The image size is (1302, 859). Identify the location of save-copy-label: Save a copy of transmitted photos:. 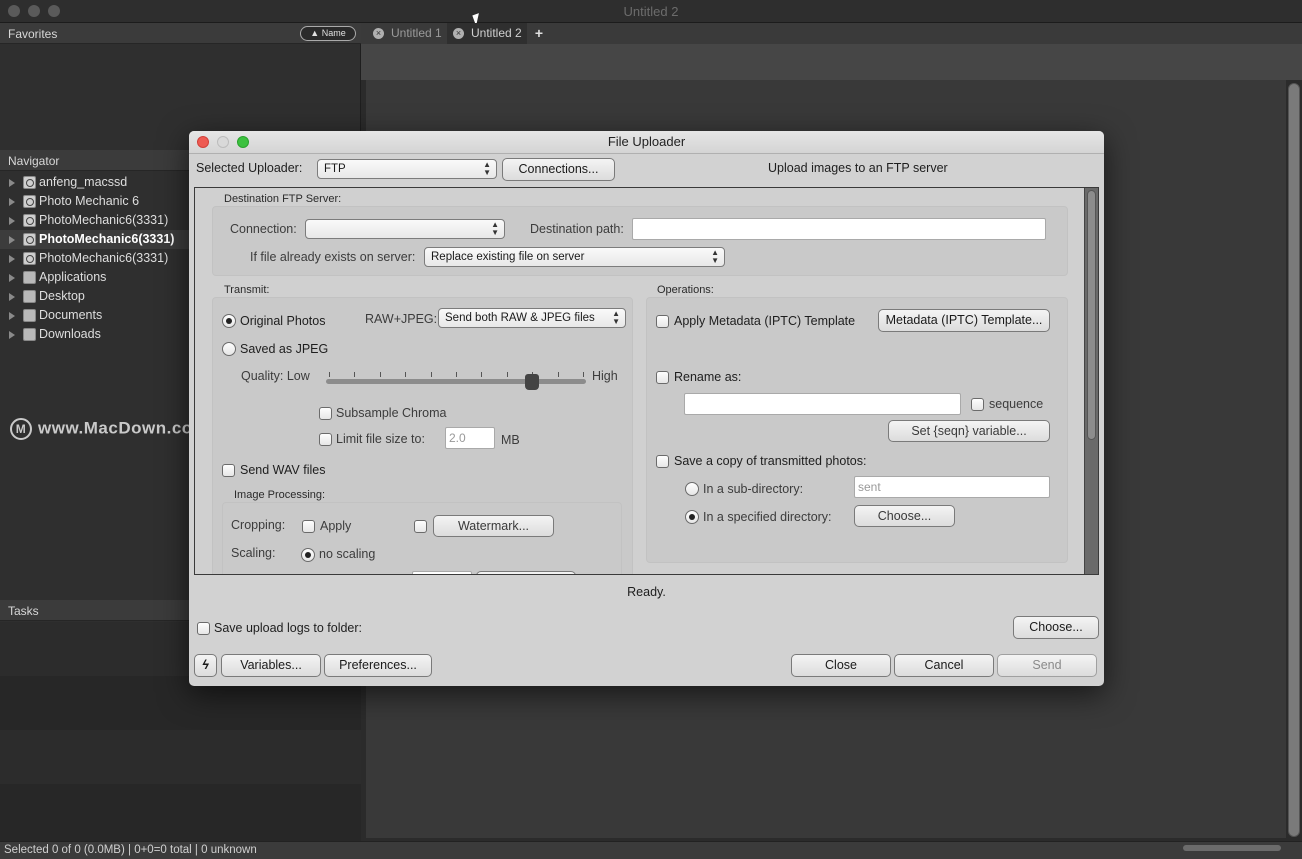
(770, 461).